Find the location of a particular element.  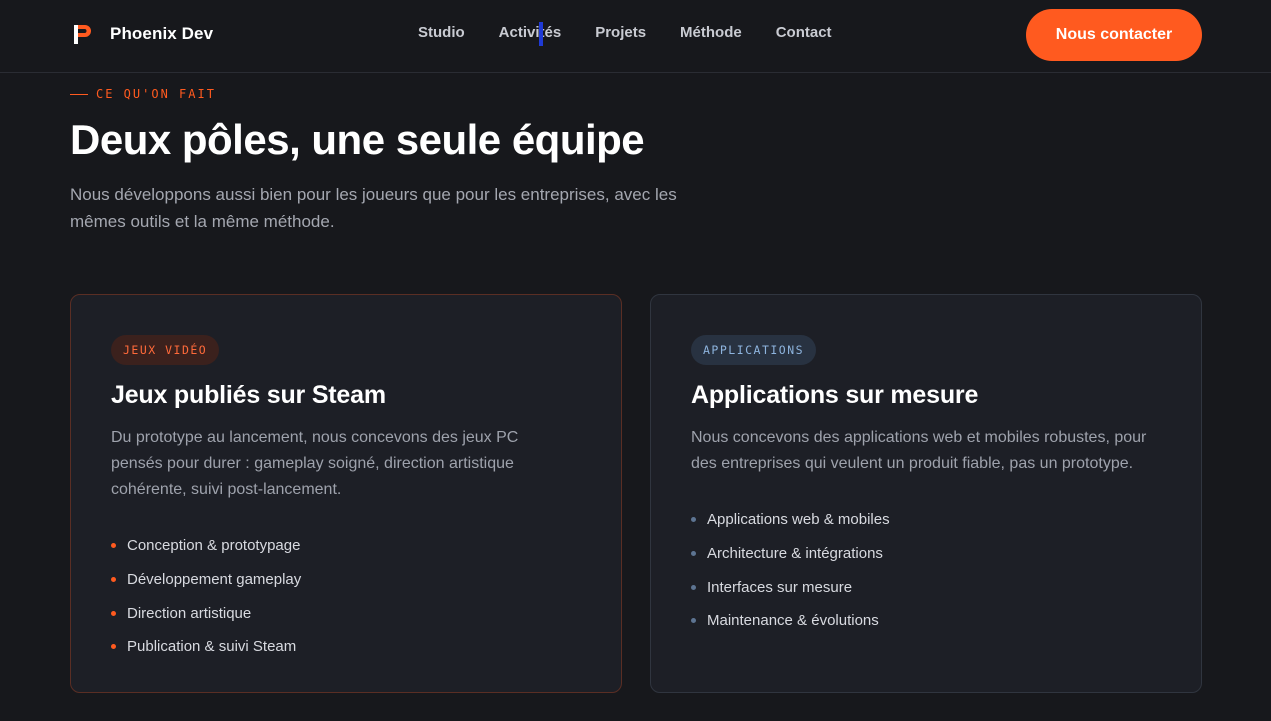

card-title-games: Jeux publiés sur Steam is located at coordinates (248, 395).